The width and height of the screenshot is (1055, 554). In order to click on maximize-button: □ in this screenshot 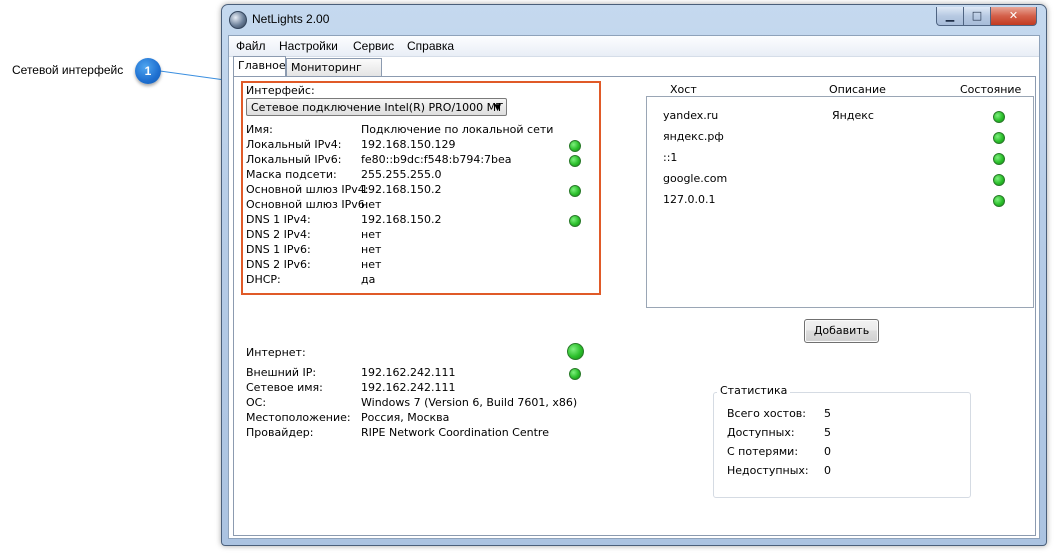, I will do `click(977, 16)`.